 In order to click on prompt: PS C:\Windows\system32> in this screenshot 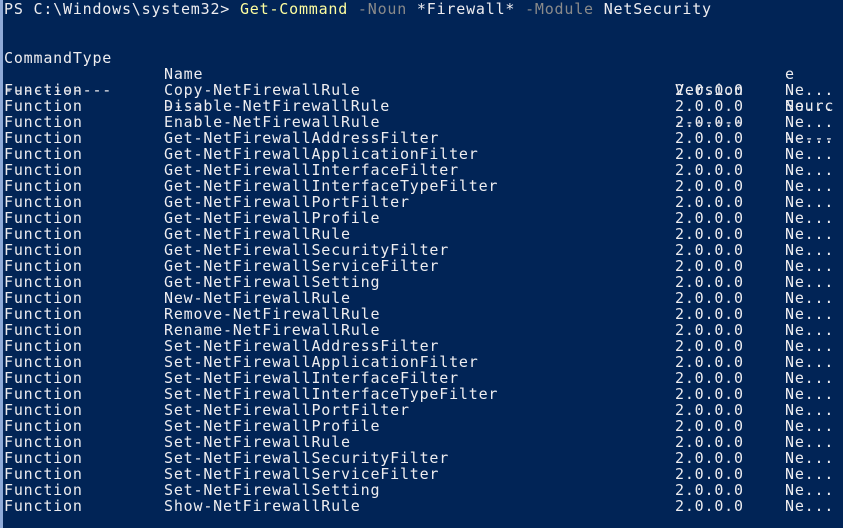, I will do `click(122, 9)`.